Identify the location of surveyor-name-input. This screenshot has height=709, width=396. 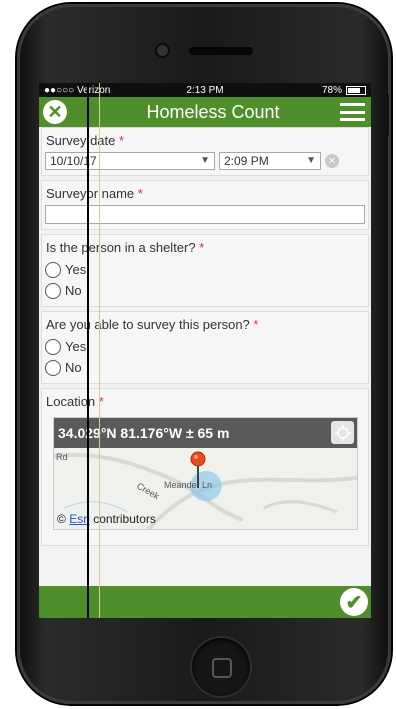
(205, 214).